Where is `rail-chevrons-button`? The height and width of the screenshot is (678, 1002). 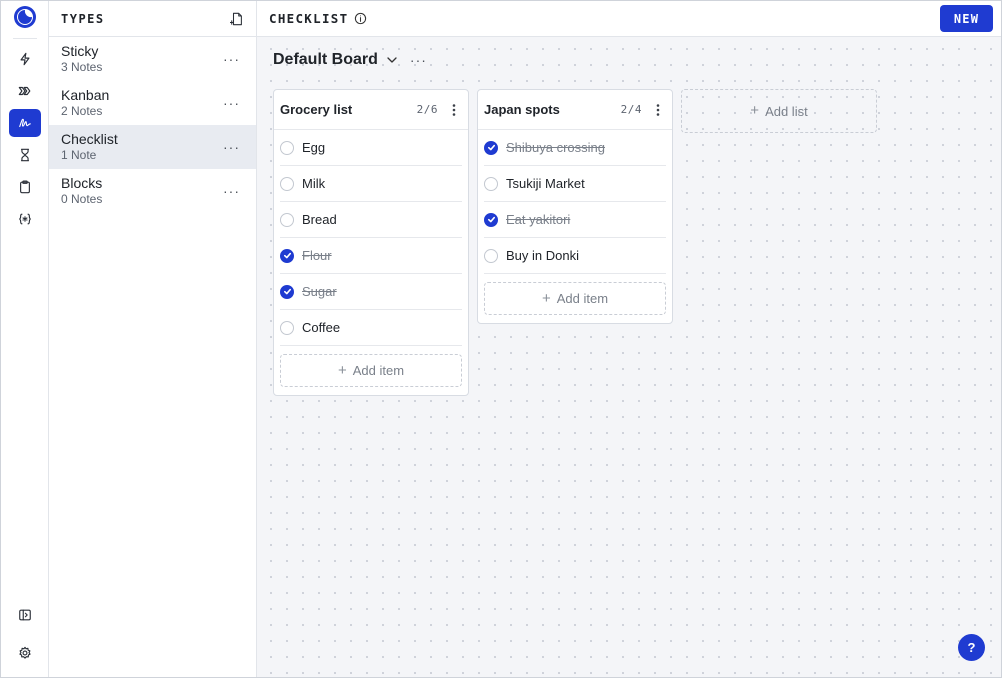 rail-chevrons-button is located at coordinates (25, 91).